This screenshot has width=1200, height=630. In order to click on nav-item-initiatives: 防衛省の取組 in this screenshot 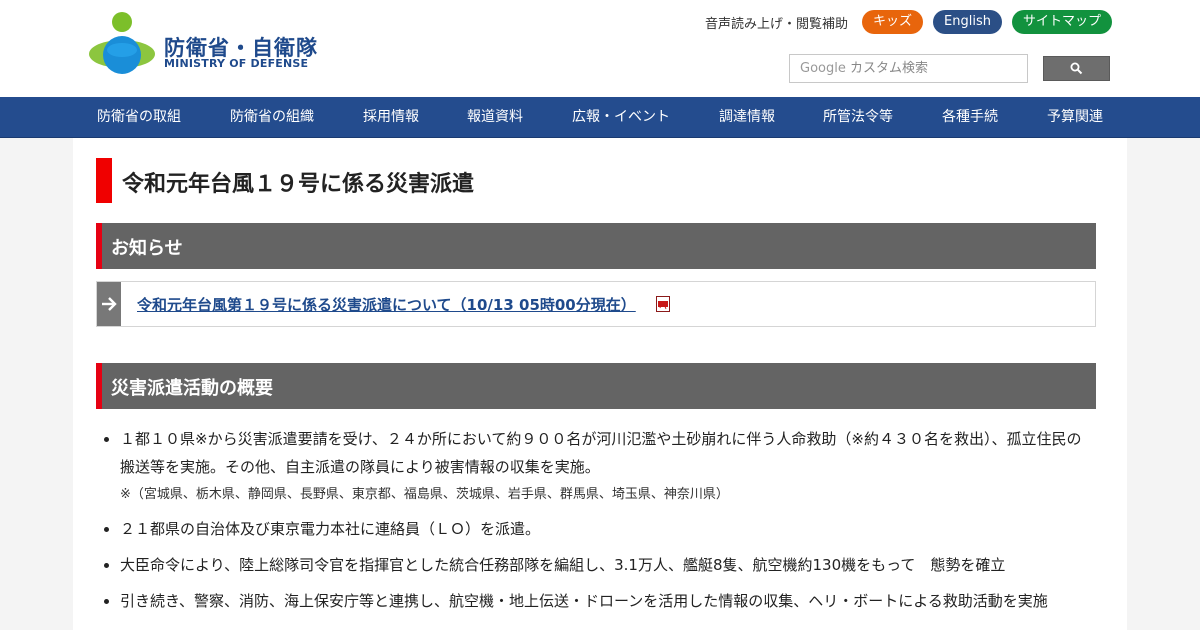, I will do `click(139, 117)`.